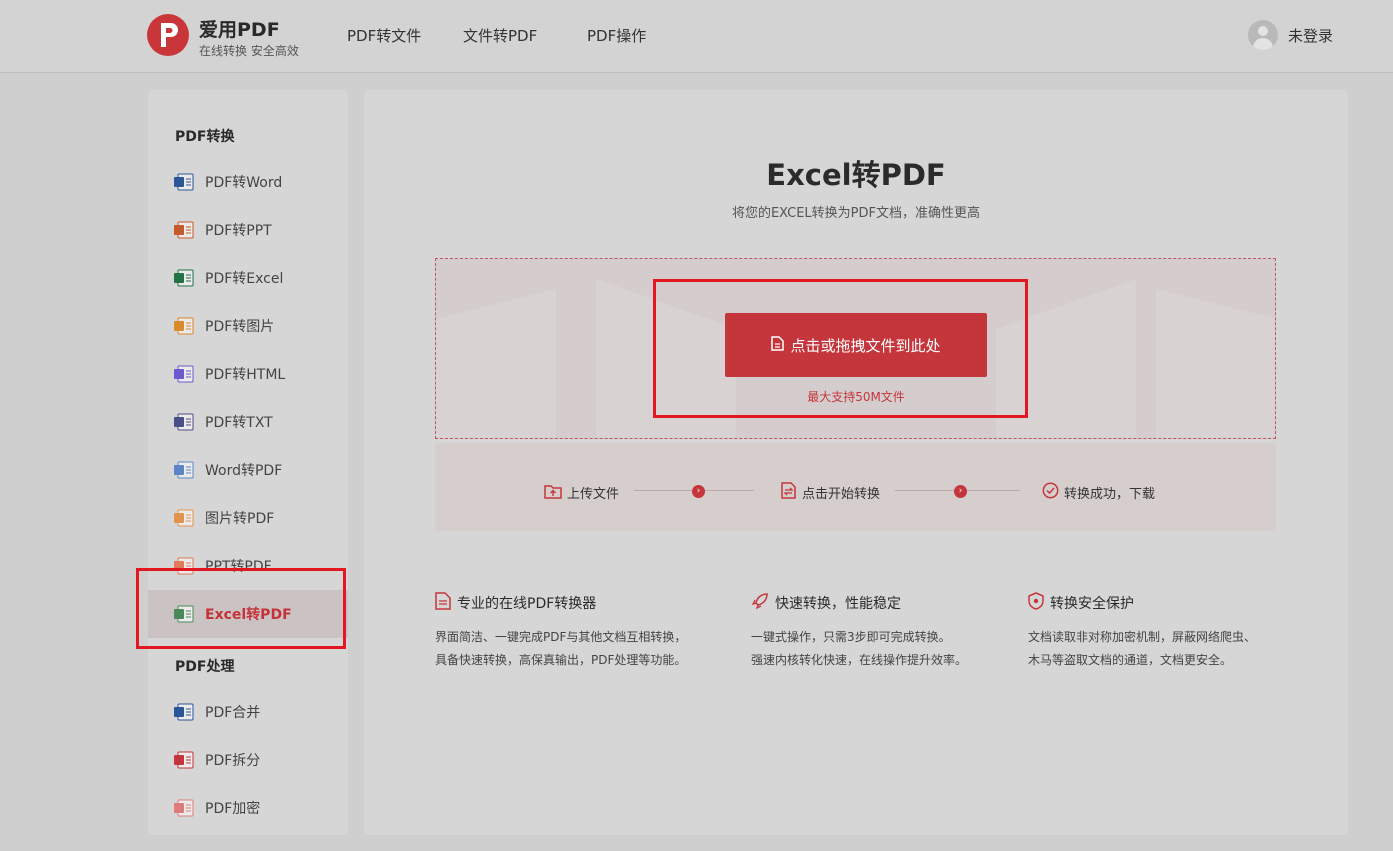 Image resolution: width=1393 pixels, height=851 pixels. What do you see at coordinates (184, 760) in the screenshot?
I see `pdf-split-icon` at bounding box center [184, 760].